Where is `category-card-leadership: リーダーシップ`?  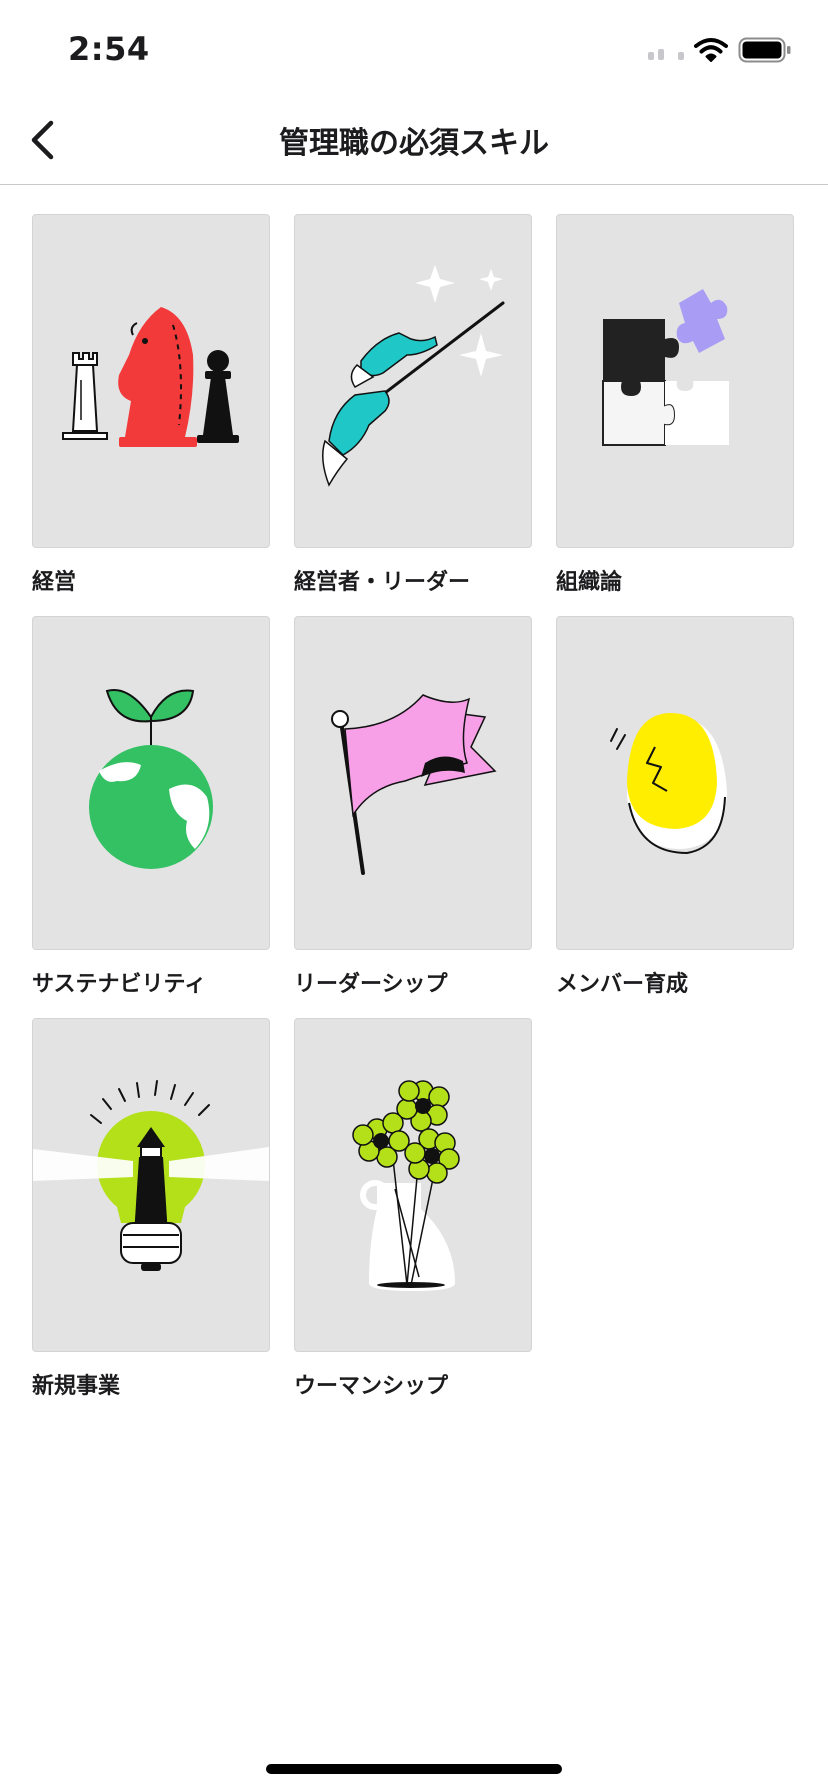 category-card-leadership: リーダーシップ is located at coordinates (413, 807).